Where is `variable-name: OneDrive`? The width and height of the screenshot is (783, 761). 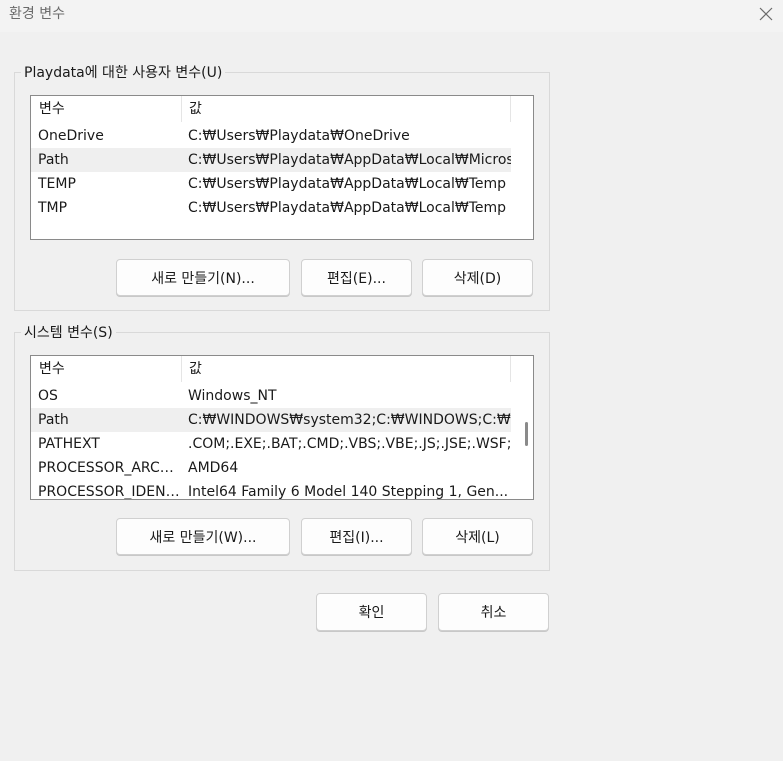 variable-name: OneDrive is located at coordinates (71, 136).